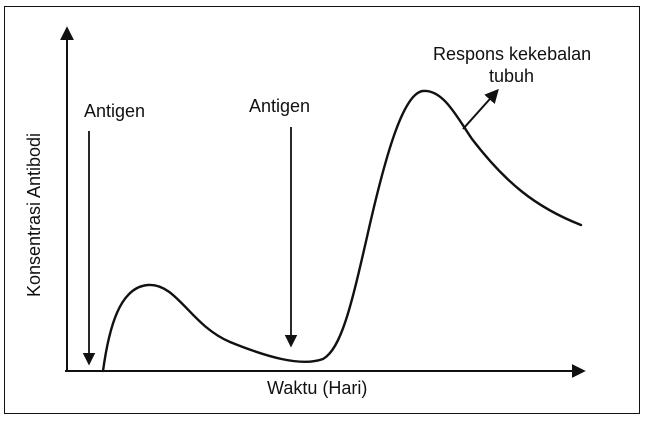  Describe the element at coordinates (280, 106) in the screenshot. I see `antigen-label-second: Antigen` at that location.